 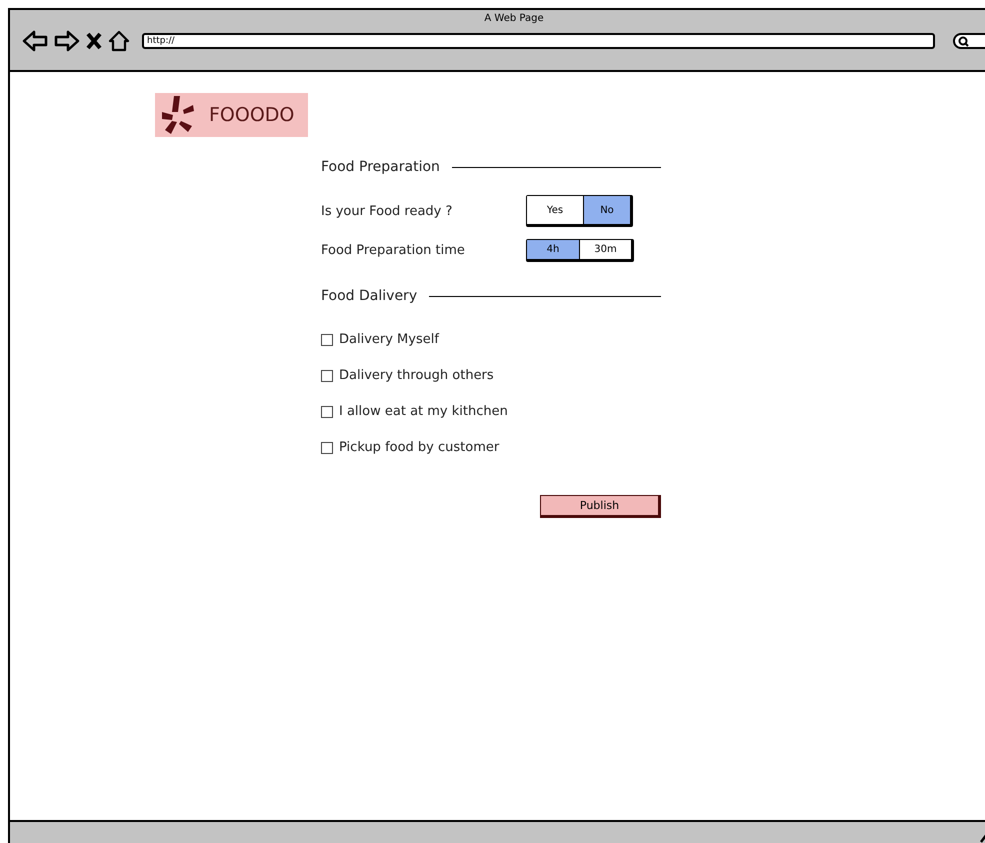 What do you see at coordinates (963, 41) in the screenshot?
I see `search-icon` at bounding box center [963, 41].